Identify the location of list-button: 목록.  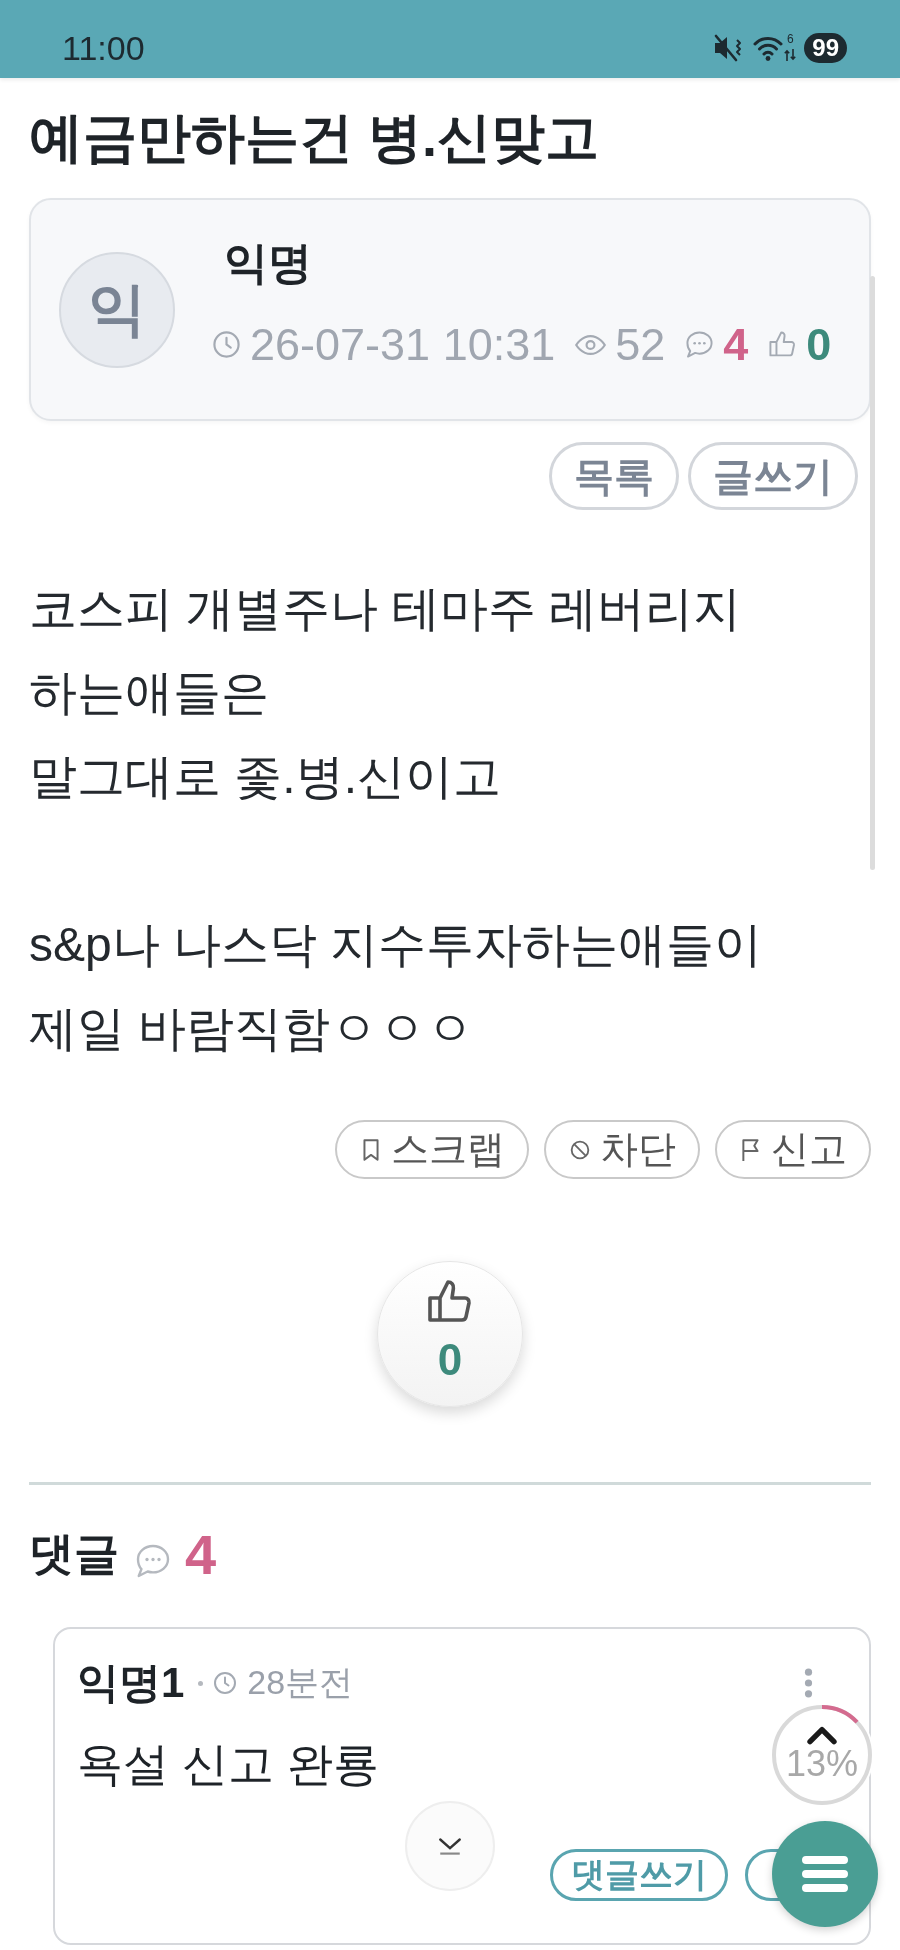
(614, 476).